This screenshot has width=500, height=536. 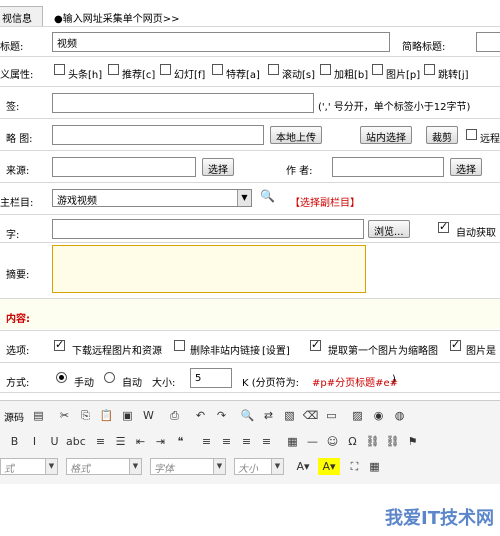 I want to click on paste-icon: 📋, so click(x=106, y=415).